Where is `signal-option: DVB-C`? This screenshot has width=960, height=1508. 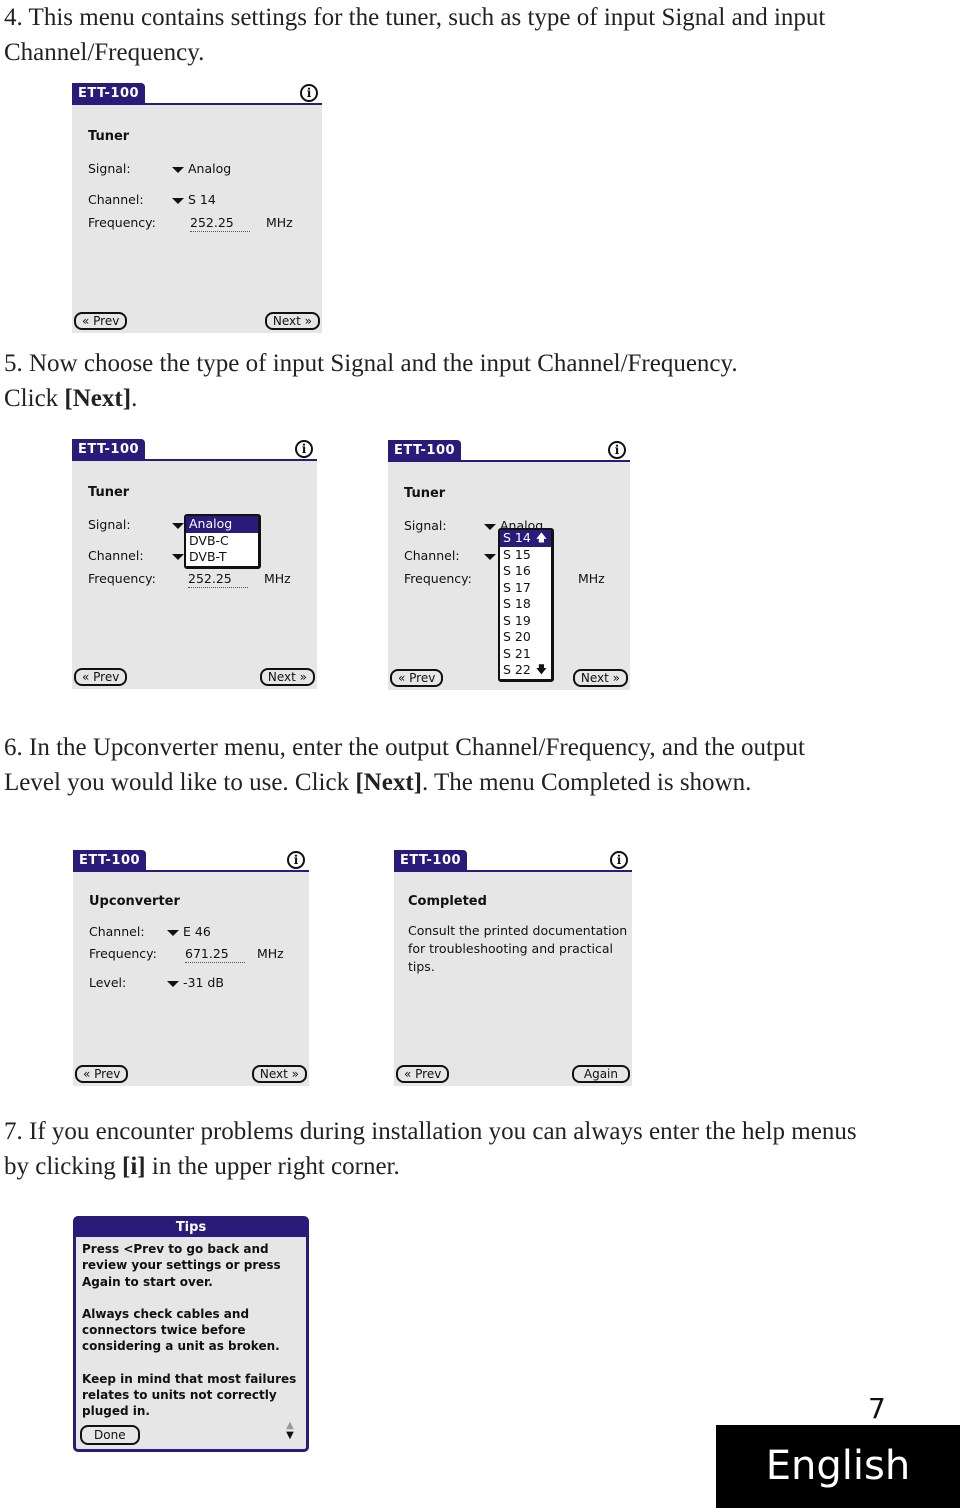 signal-option: DVB-C is located at coordinates (222, 541).